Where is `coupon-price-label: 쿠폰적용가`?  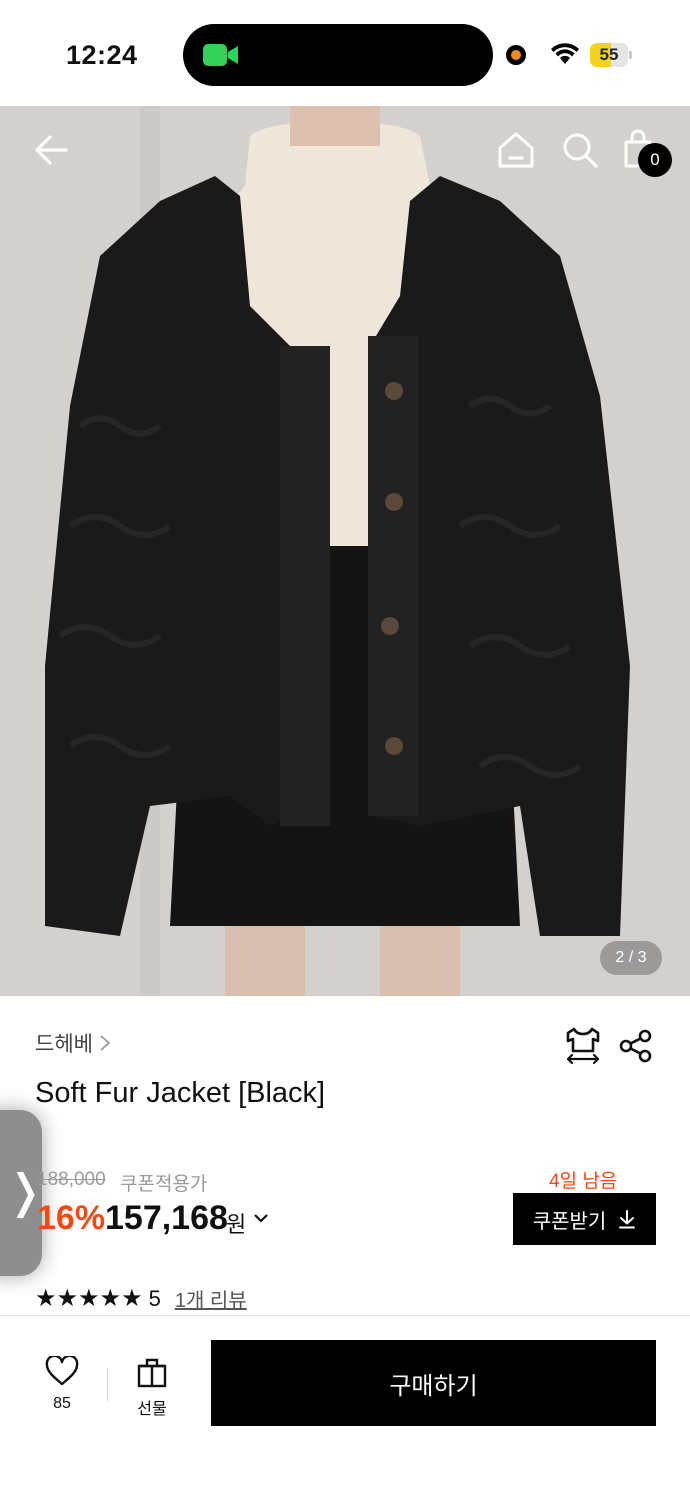 coupon-price-label: 쿠폰적용가 is located at coordinates (164, 1184).